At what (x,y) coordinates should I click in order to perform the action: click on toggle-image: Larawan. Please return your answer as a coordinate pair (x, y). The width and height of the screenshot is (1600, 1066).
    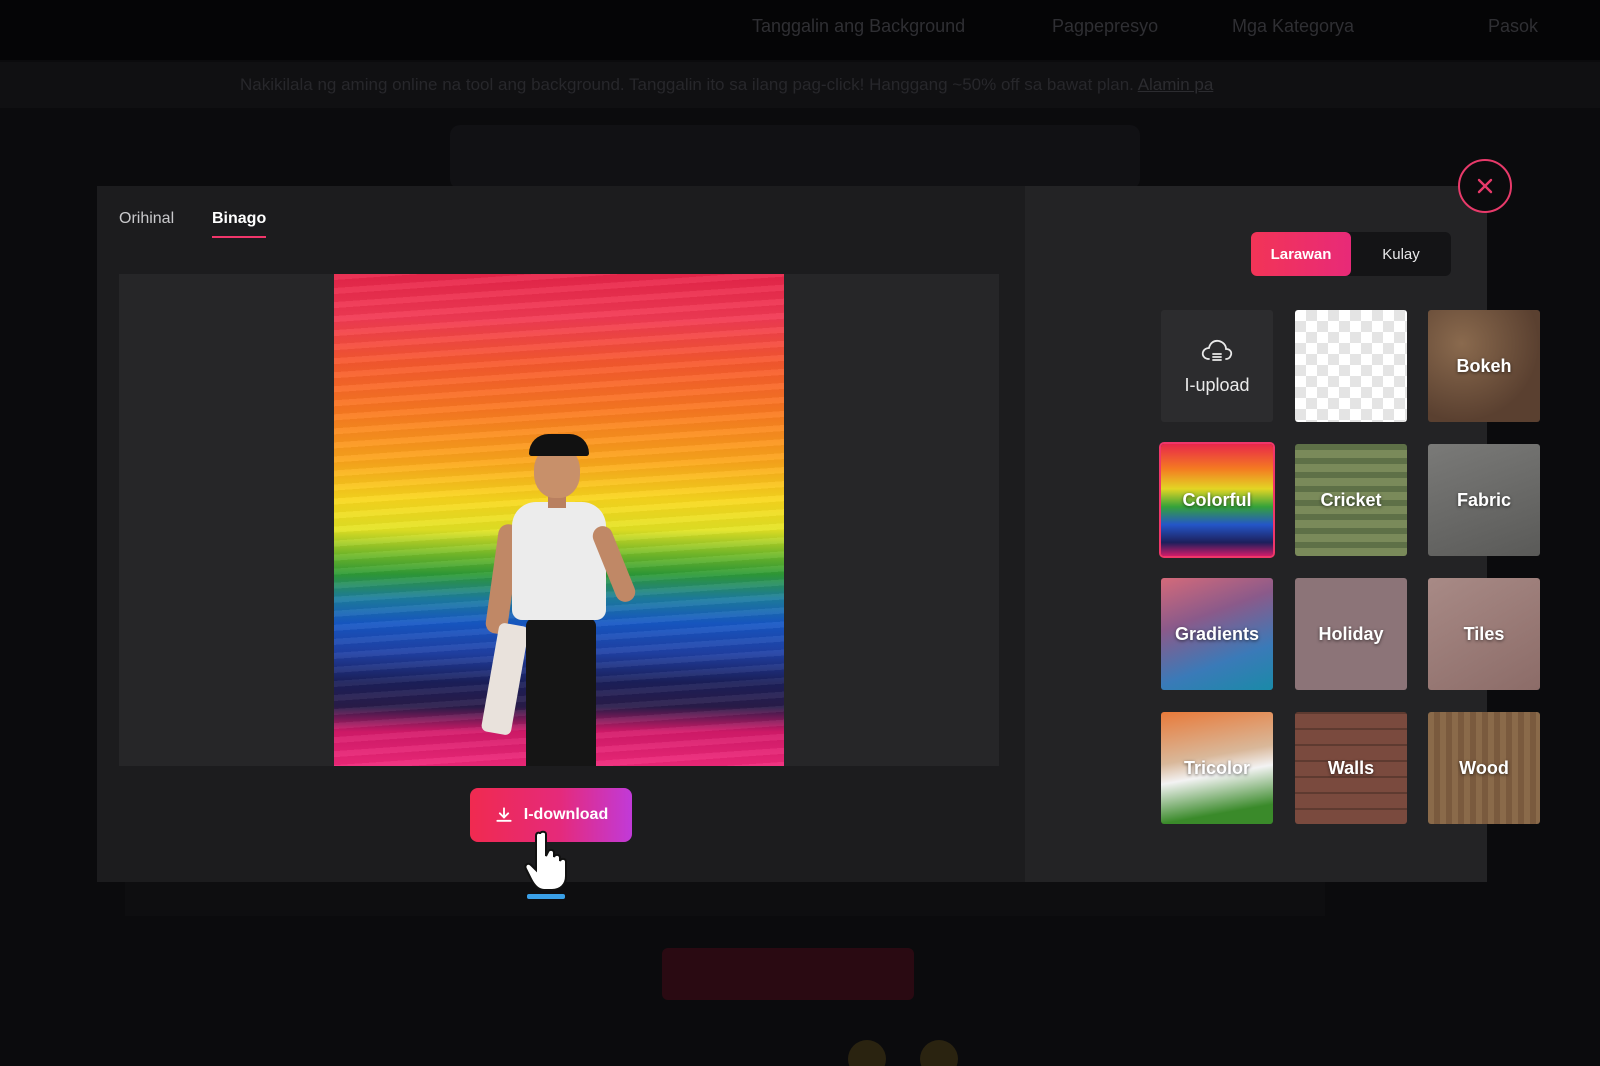
    Looking at the image, I should click on (1301, 254).